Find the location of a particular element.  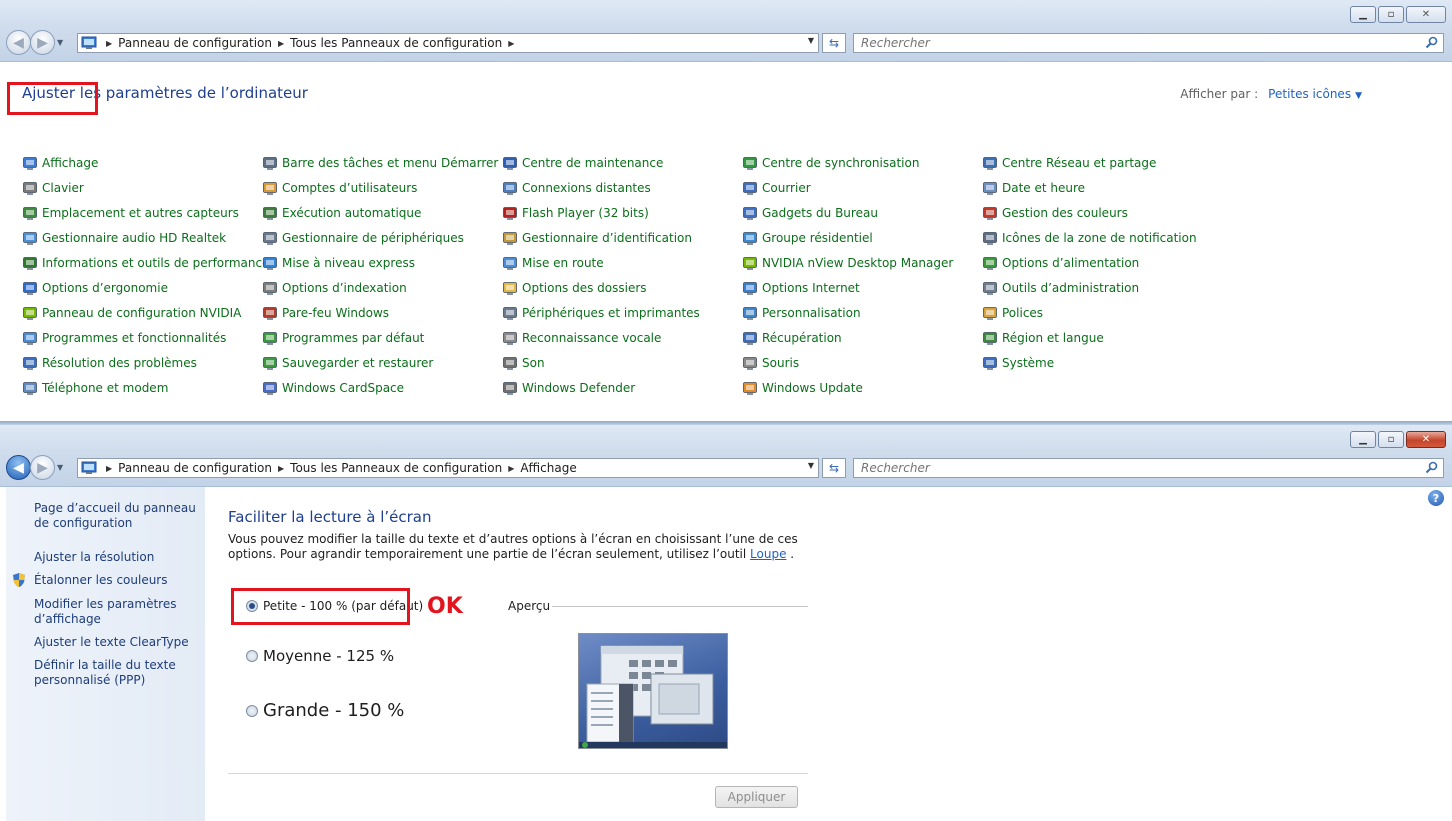

control-panel-item-label: Reconnaissance vocale is located at coordinates (591, 338).